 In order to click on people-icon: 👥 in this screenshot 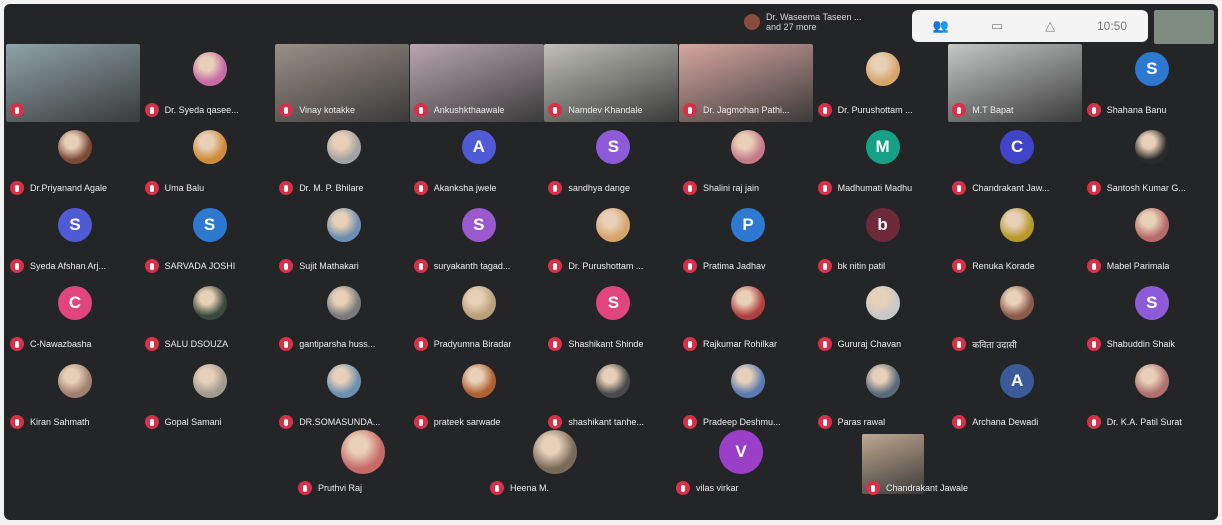, I will do `click(941, 26)`.